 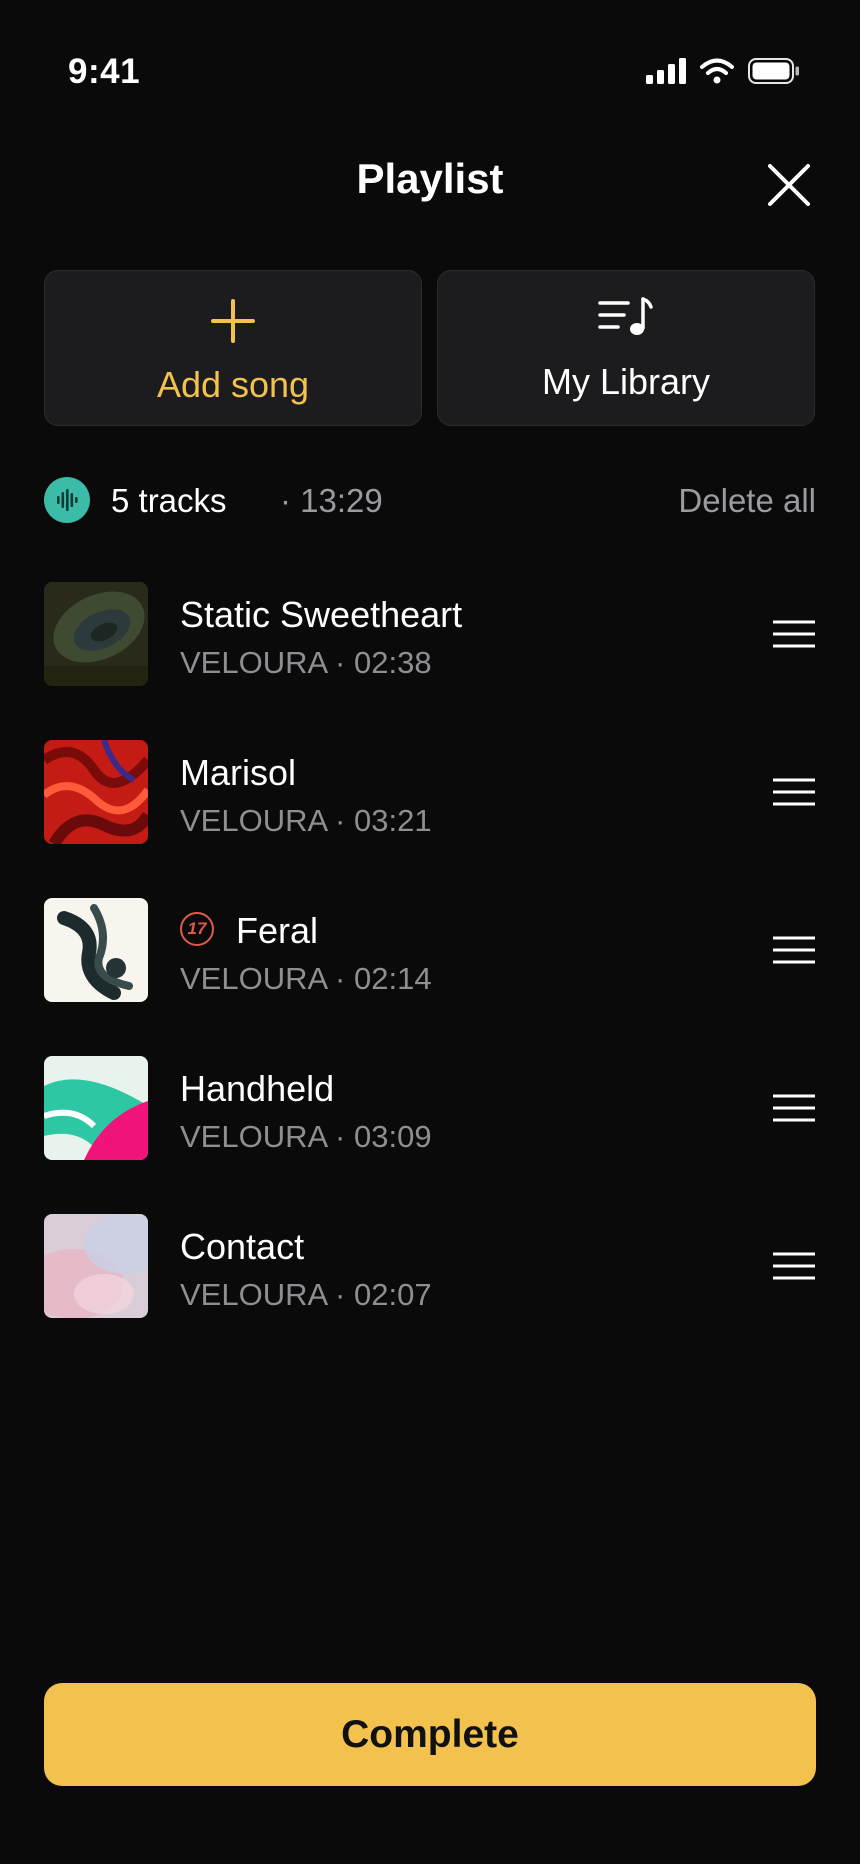 I want to click on playlist-summary: 5 tracks · 13:29 Delete all, so click(x=430, y=500).